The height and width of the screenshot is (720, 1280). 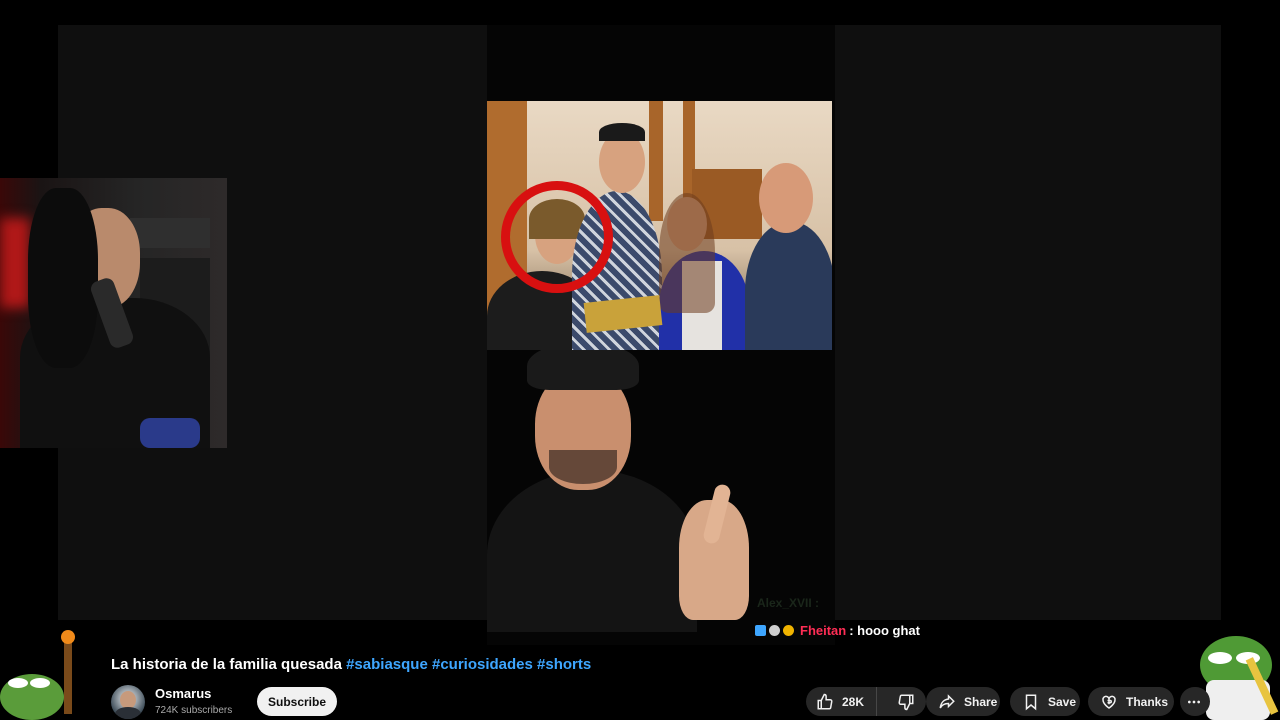 I want to click on like-button: 28K, so click(x=842, y=701).